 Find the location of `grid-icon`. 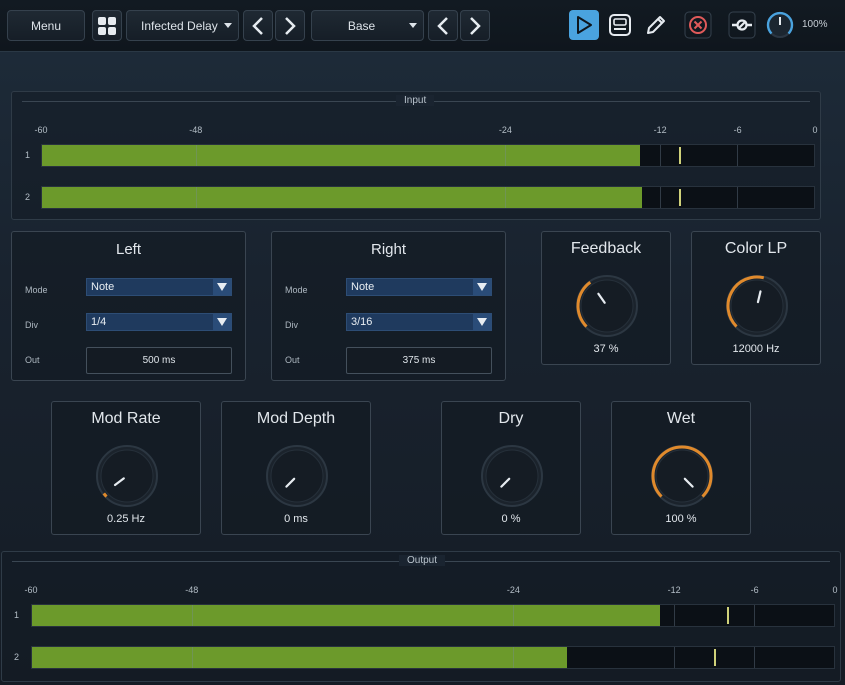

grid-icon is located at coordinates (107, 25).